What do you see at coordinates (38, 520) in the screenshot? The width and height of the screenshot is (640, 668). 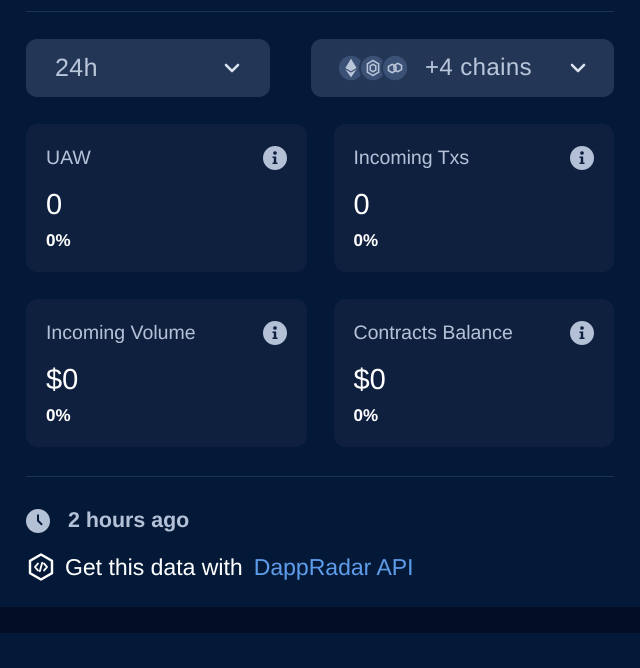 I see `clock-icon` at bounding box center [38, 520].